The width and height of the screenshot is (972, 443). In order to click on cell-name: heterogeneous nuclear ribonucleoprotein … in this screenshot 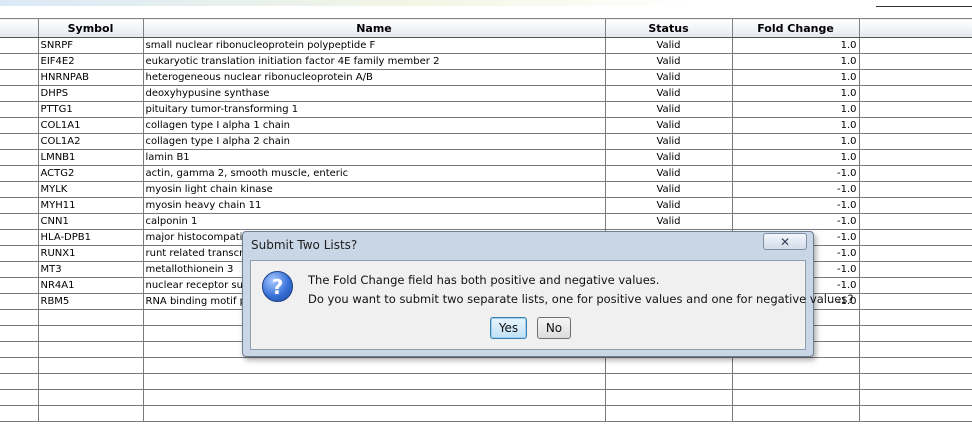, I will do `click(374, 77)`.